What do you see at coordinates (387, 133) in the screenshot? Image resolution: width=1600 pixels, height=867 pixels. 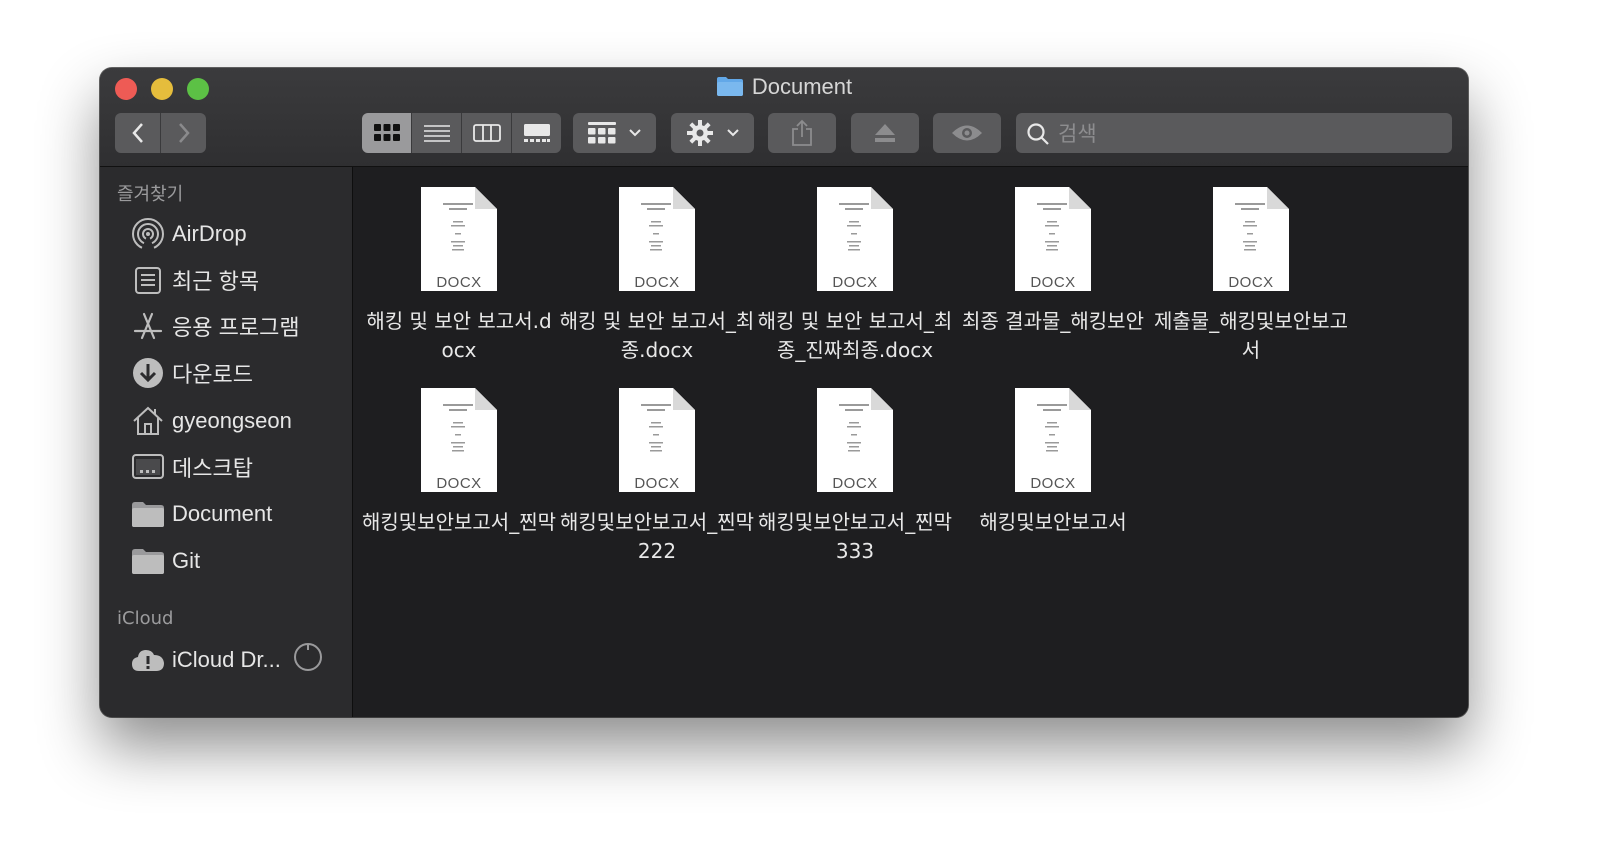 I see `icon-view-button` at bounding box center [387, 133].